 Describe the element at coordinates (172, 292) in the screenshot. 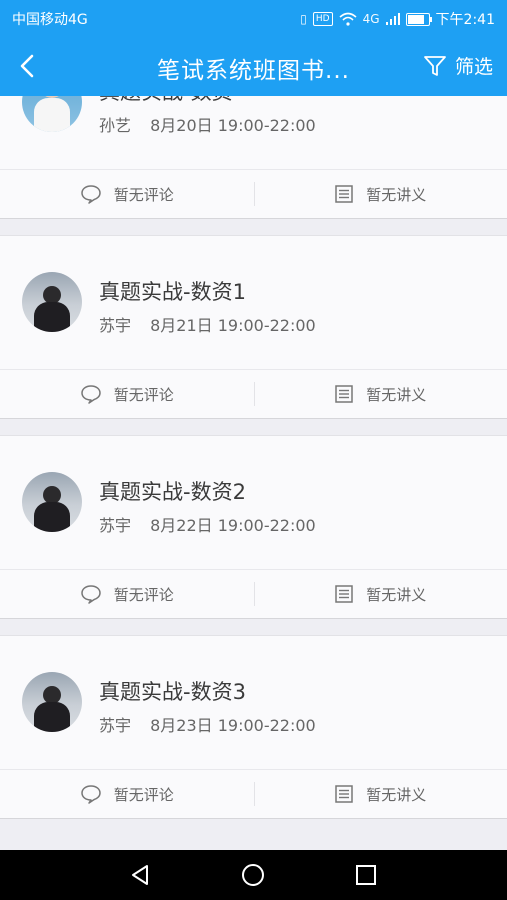

I see `session-title: 真题实战-数资1` at that location.